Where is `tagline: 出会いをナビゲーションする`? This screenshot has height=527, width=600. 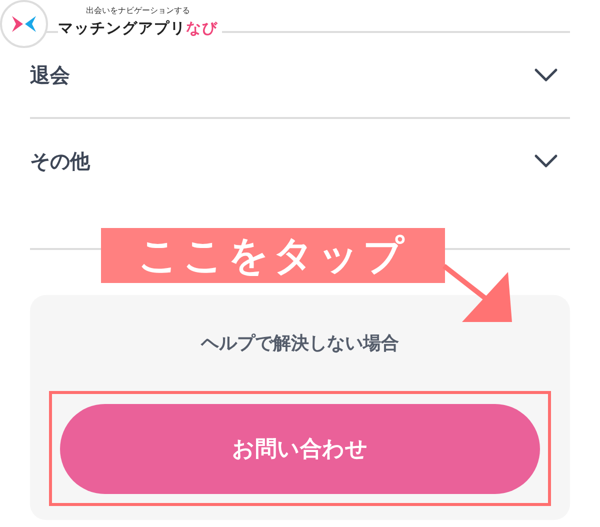 tagline: 出会いをナビゲーションする is located at coordinates (138, 10).